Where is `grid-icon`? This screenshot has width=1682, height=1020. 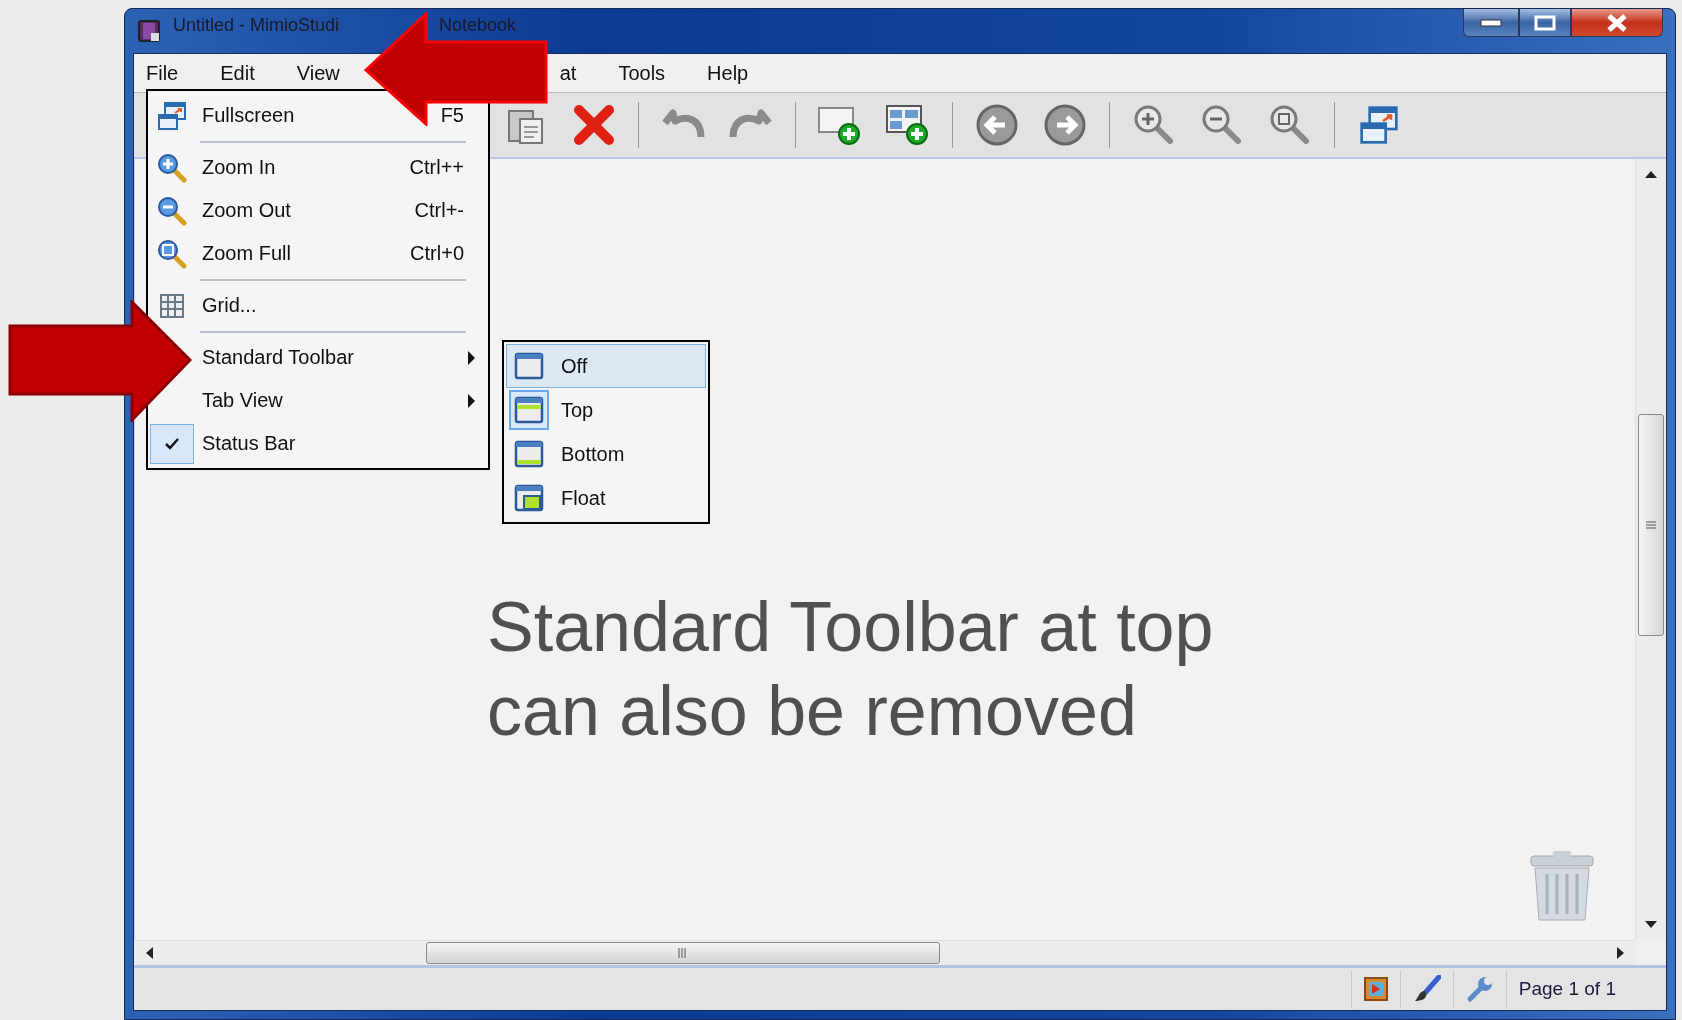
grid-icon is located at coordinates (172, 305).